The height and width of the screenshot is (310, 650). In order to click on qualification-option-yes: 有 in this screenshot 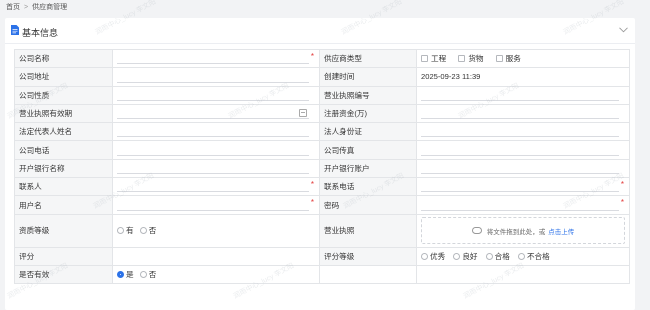, I will do `click(125, 230)`.